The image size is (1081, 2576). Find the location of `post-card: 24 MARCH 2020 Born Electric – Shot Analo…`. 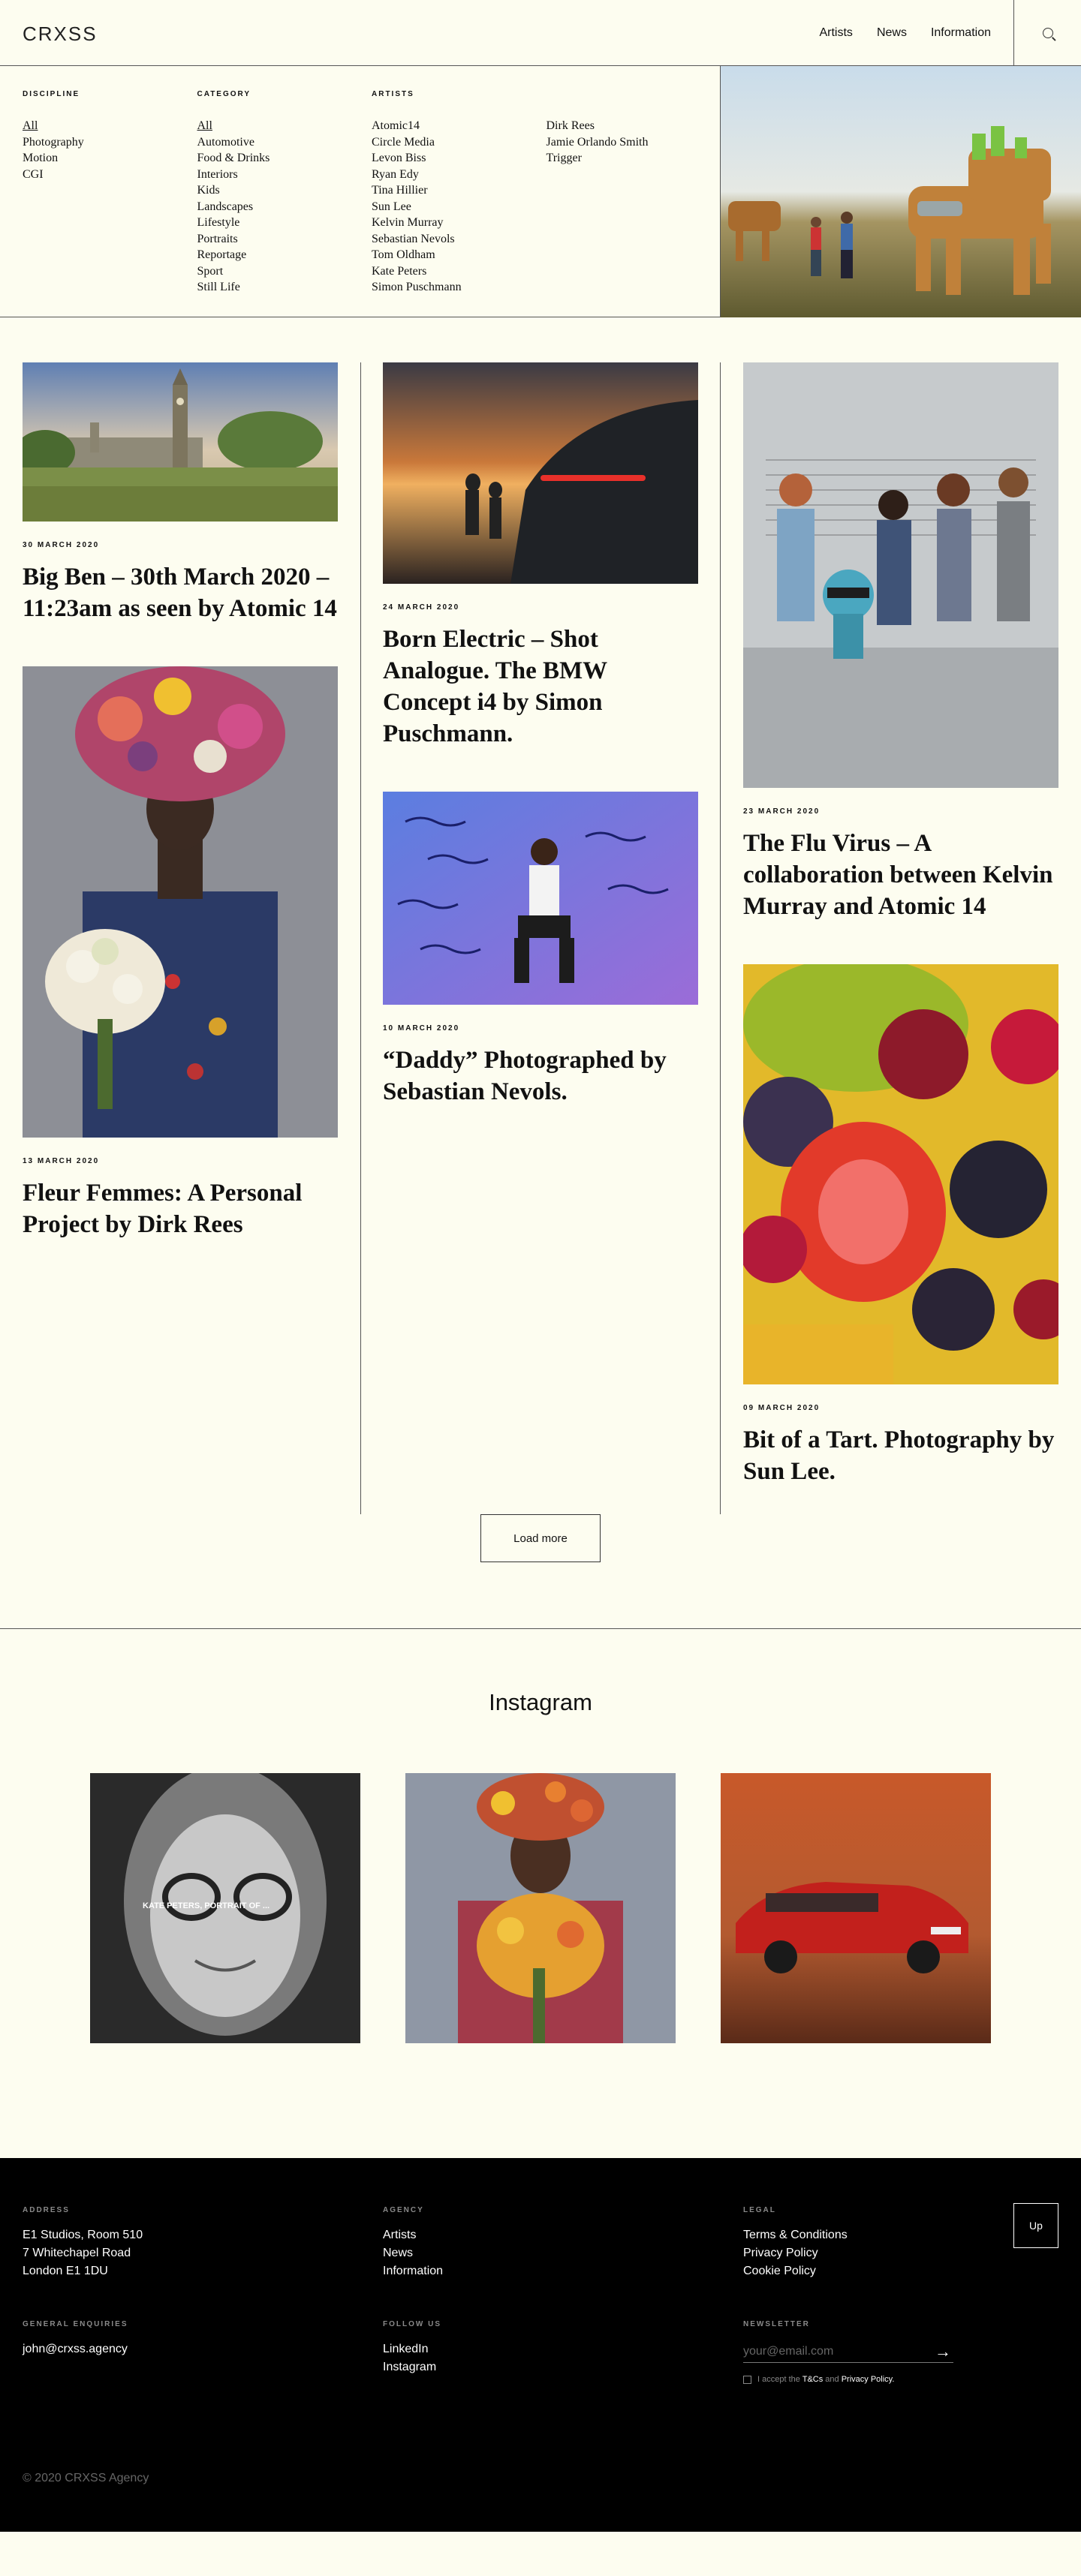

post-card: 24 MARCH 2020 Born Electric – Shot Analo… is located at coordinates (540, 556).